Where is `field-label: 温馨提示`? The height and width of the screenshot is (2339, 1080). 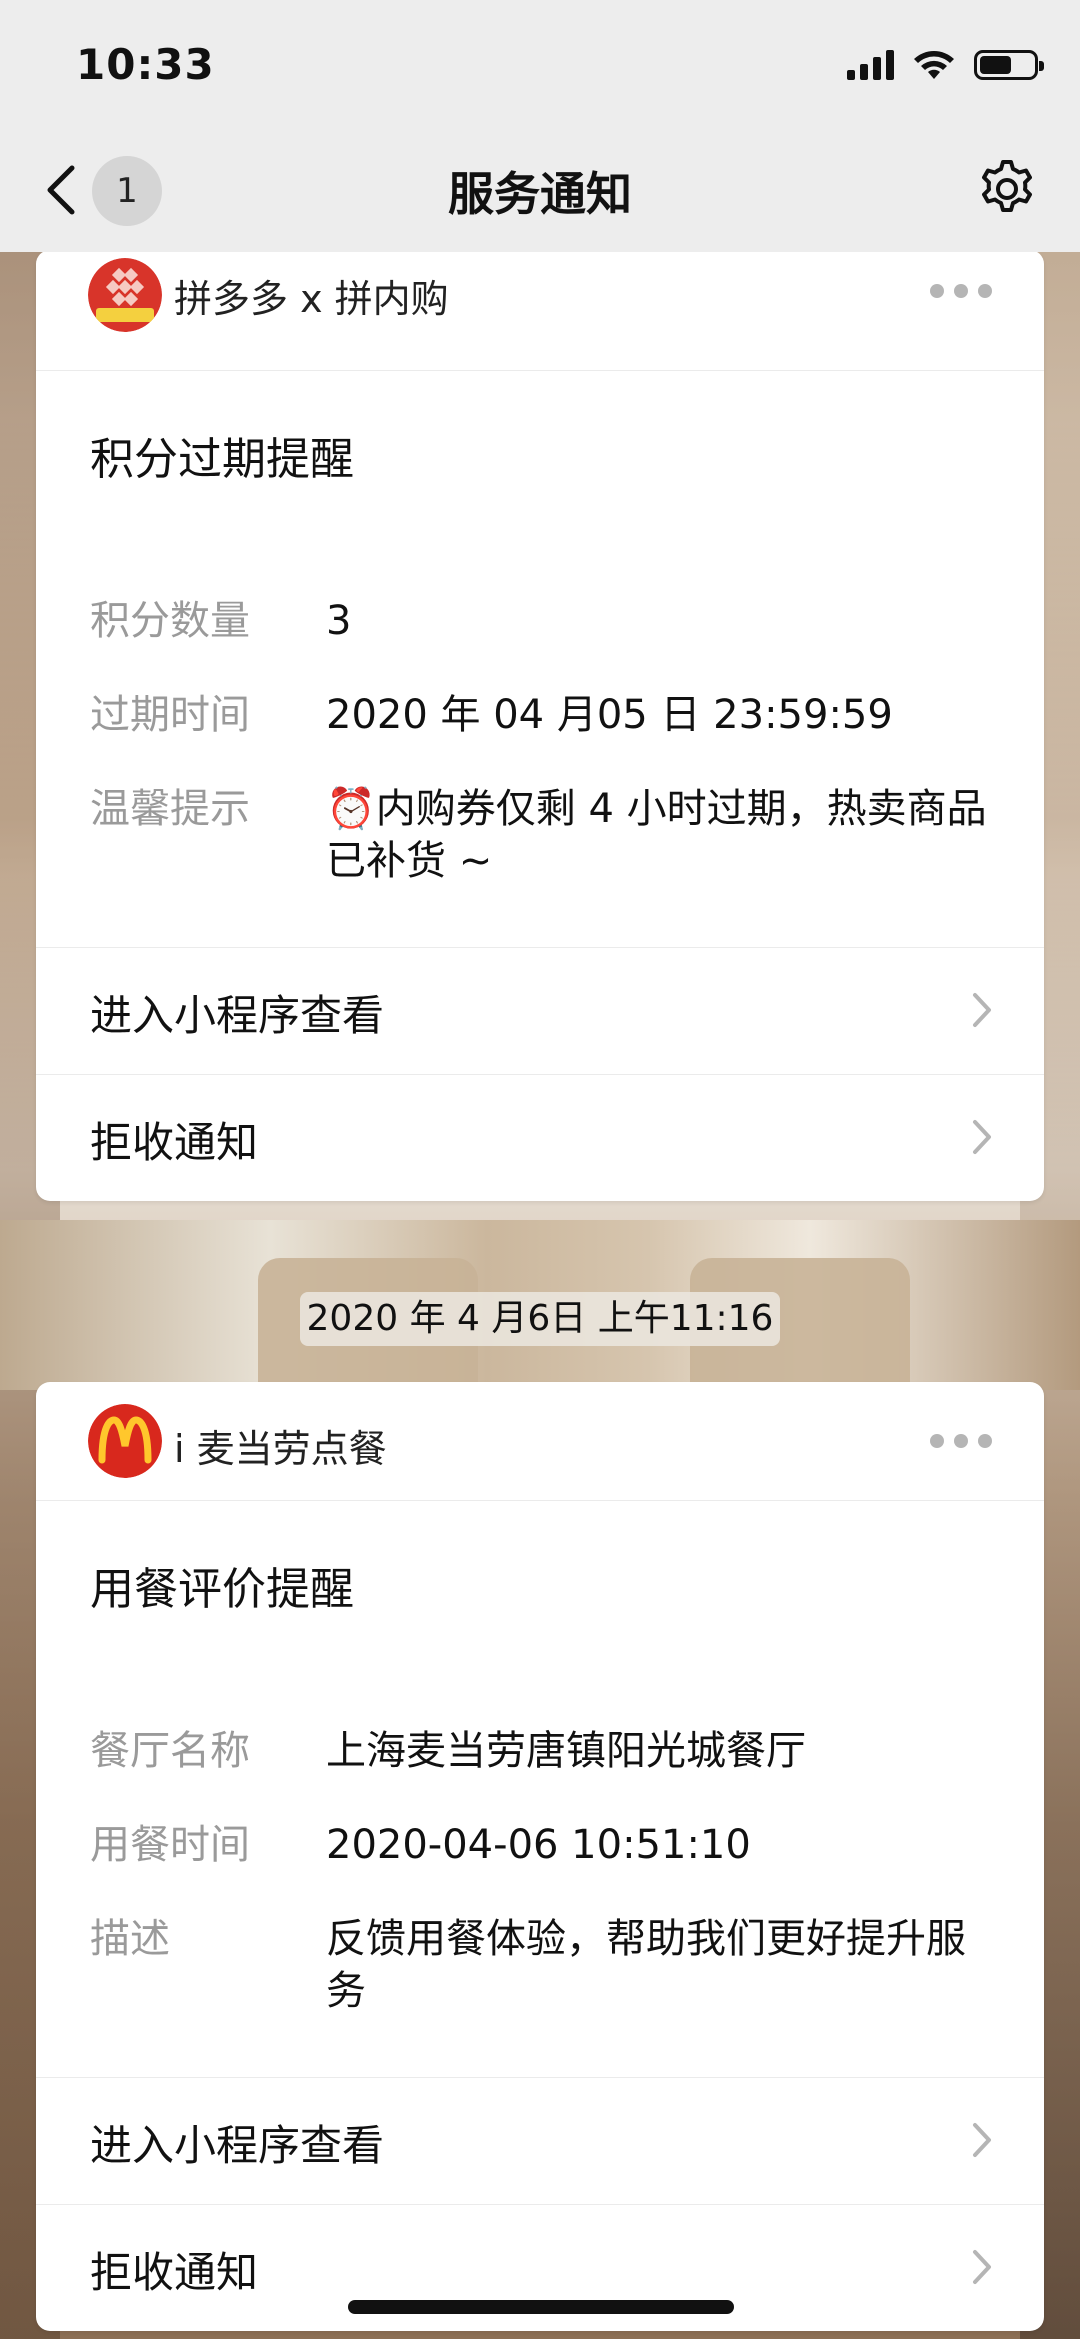 field-label: 温馨提示 is located at coordinates (170, 809).